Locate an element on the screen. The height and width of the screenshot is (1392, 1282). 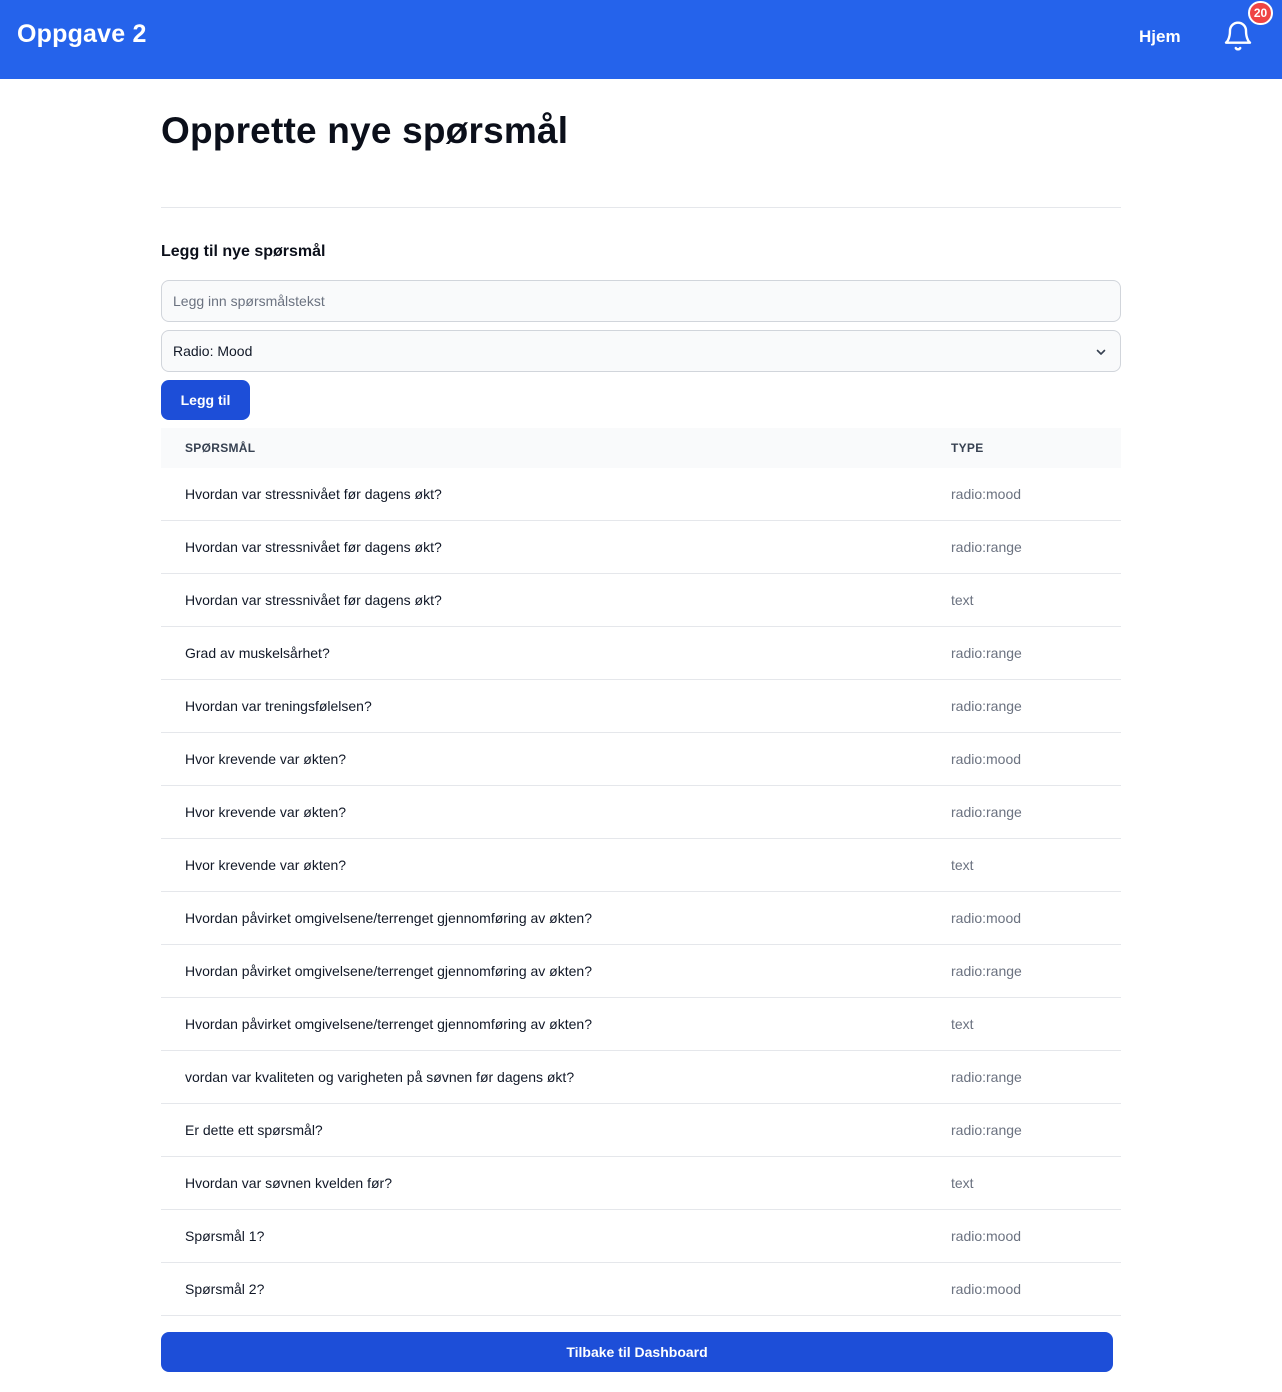
column-header-question: SPØRSMÅL is located at coordinates (220, 448).